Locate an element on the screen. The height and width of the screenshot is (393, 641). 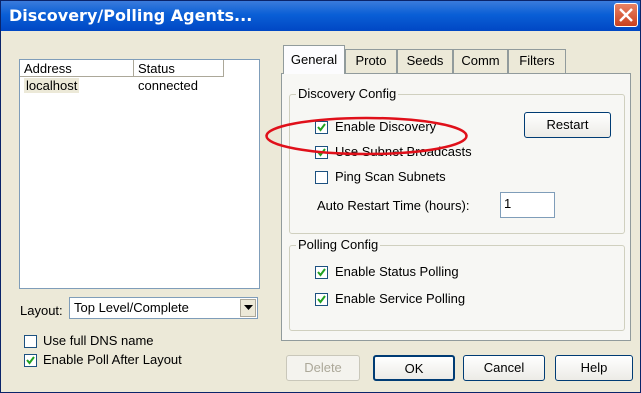
enable-poll-after-layout-checkbox is located at coordinates (30, 360).